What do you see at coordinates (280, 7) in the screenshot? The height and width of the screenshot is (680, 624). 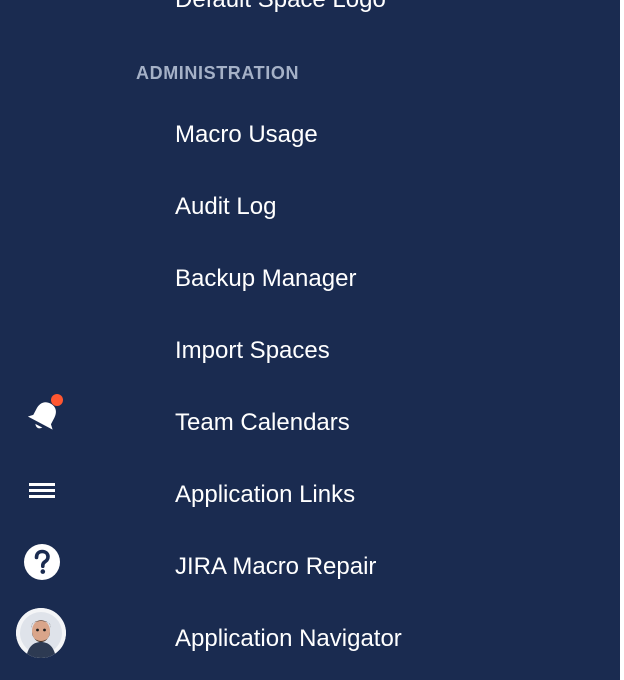 I see `sidebar-item-default-space-logo: Default Space Logo` at bounding box center [280, 7].